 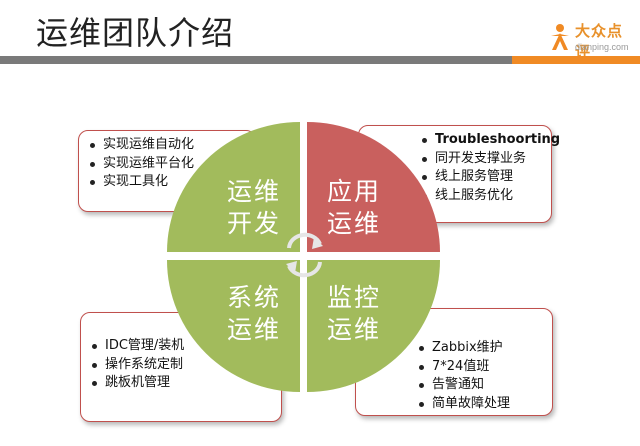 I want to click on quadrant-label-monitor-ops: 监控 运维, so click(x=353, y=313).